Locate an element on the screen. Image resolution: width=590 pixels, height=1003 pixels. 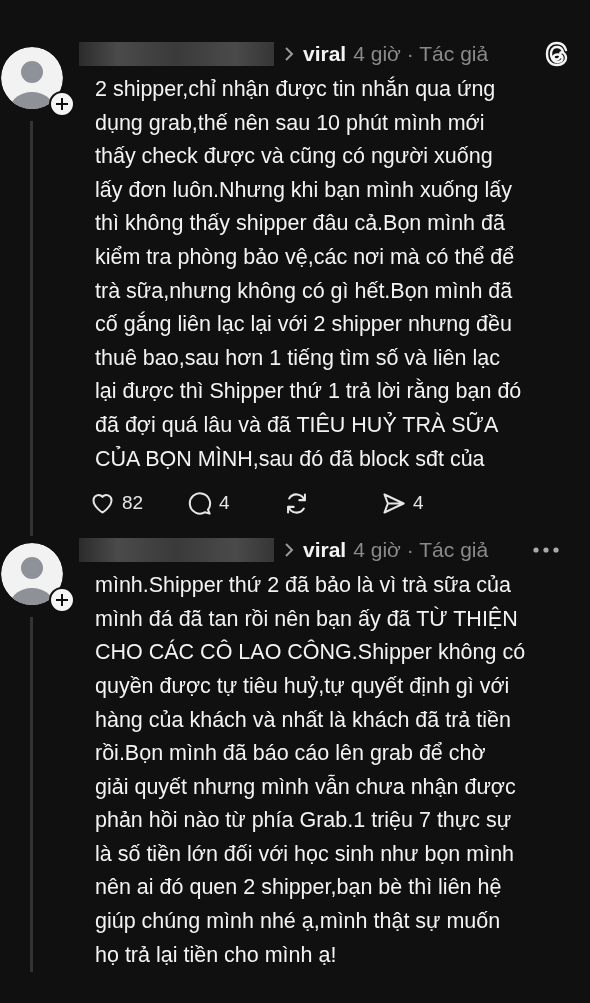
reply-icon is located at coordinates (199, 503).